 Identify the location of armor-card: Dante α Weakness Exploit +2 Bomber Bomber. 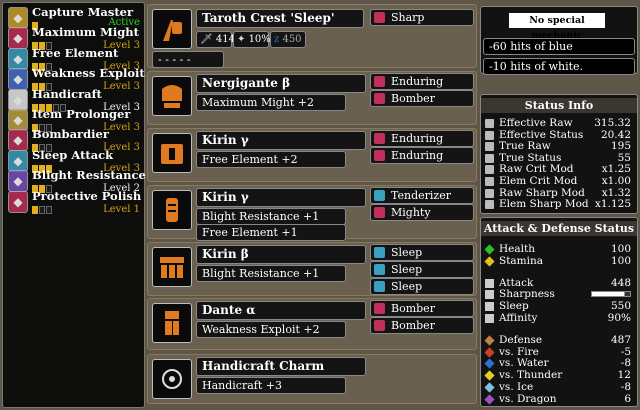
(312, 324).